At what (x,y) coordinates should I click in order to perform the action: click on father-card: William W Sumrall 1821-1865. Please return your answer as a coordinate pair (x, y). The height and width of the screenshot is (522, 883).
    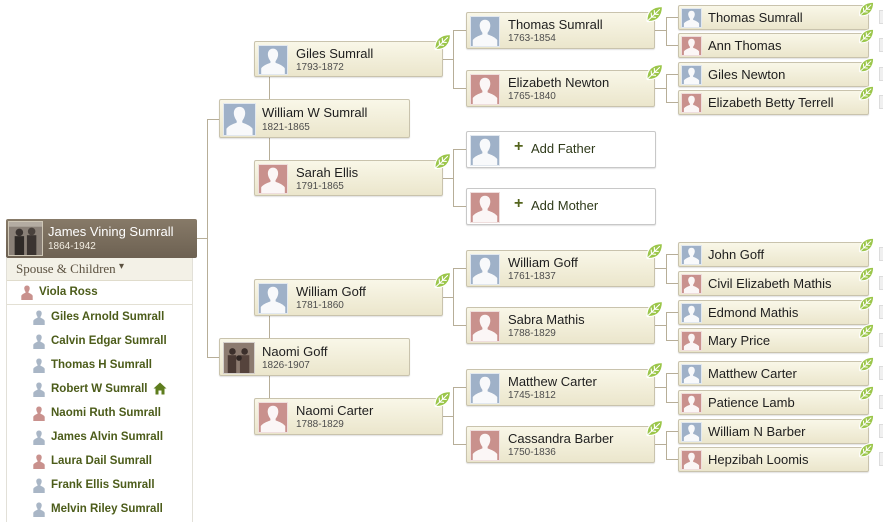
    Looking at the image, I should click on (314, 118).